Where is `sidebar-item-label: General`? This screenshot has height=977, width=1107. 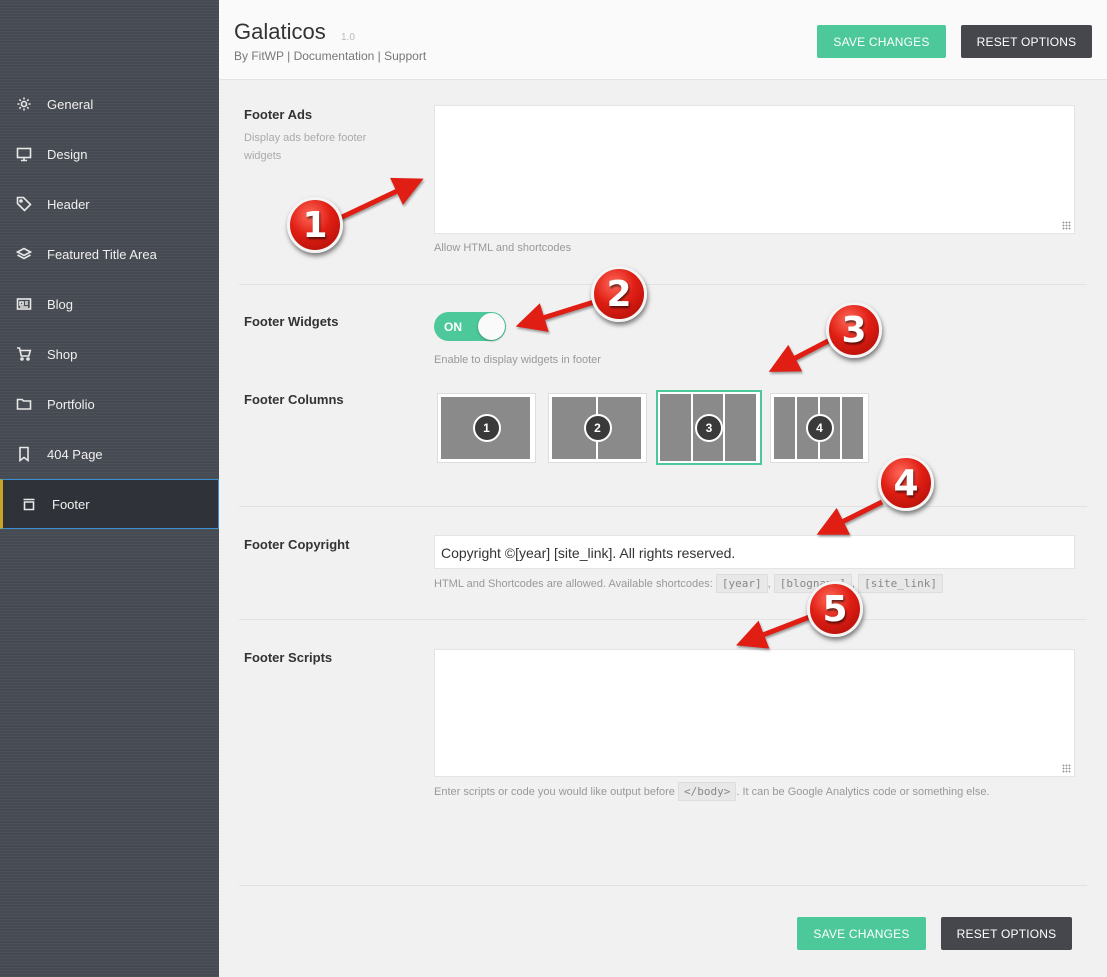
sidebar-item-label: General is located at coordinates (70, 104).